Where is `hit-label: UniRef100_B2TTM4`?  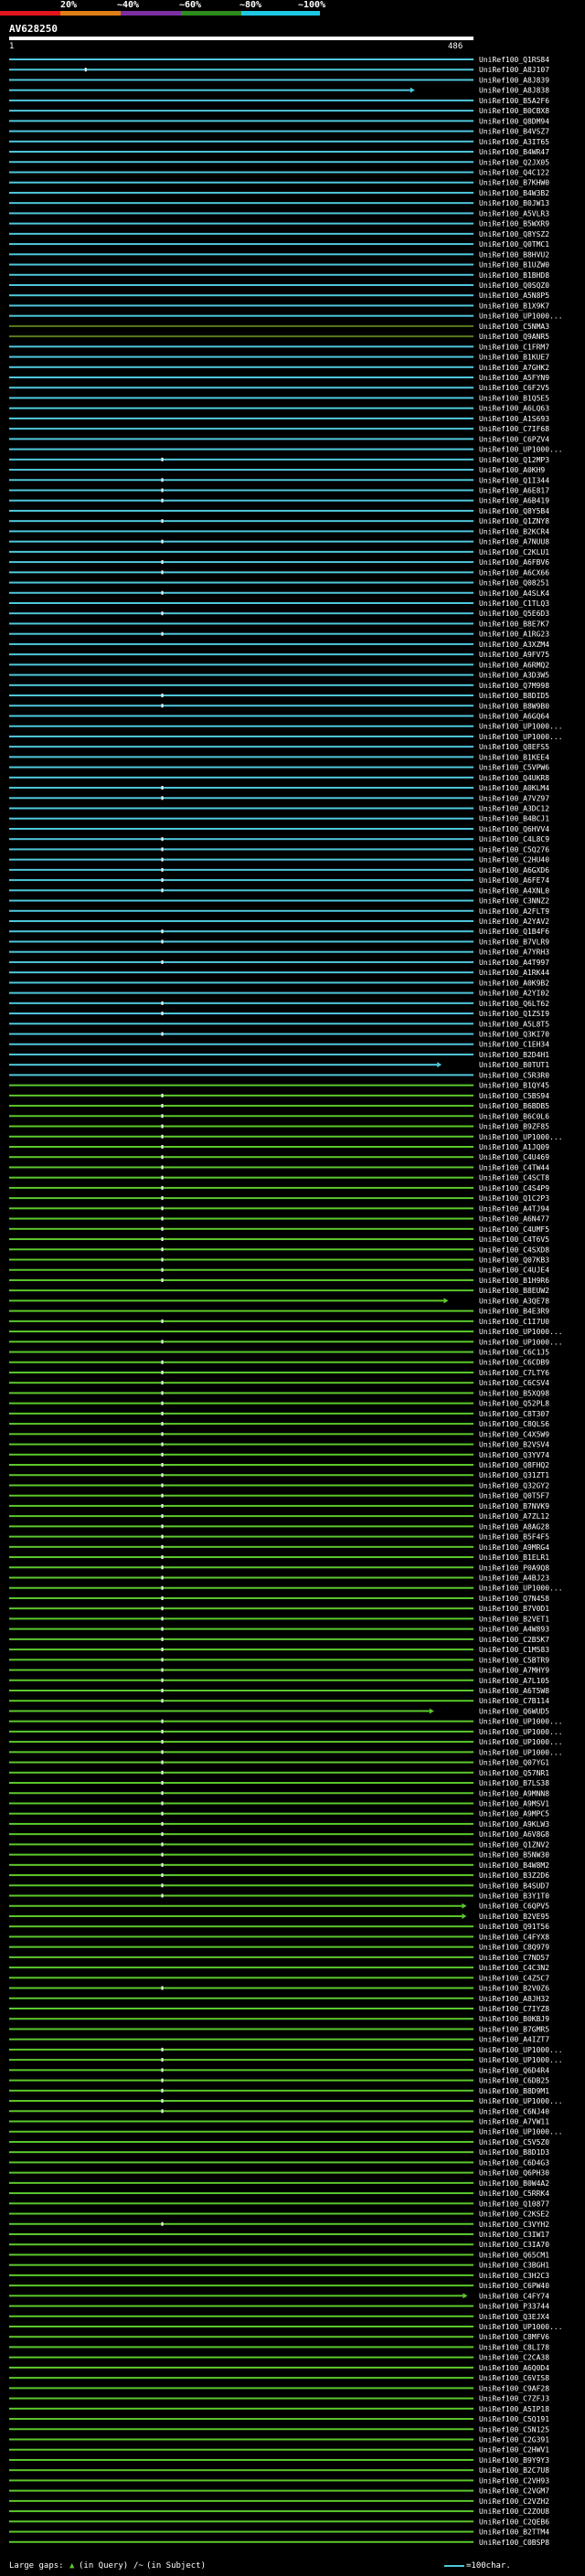 hit-label: UniRef100_B2TTM4 is located at coordinates (514, 2532).